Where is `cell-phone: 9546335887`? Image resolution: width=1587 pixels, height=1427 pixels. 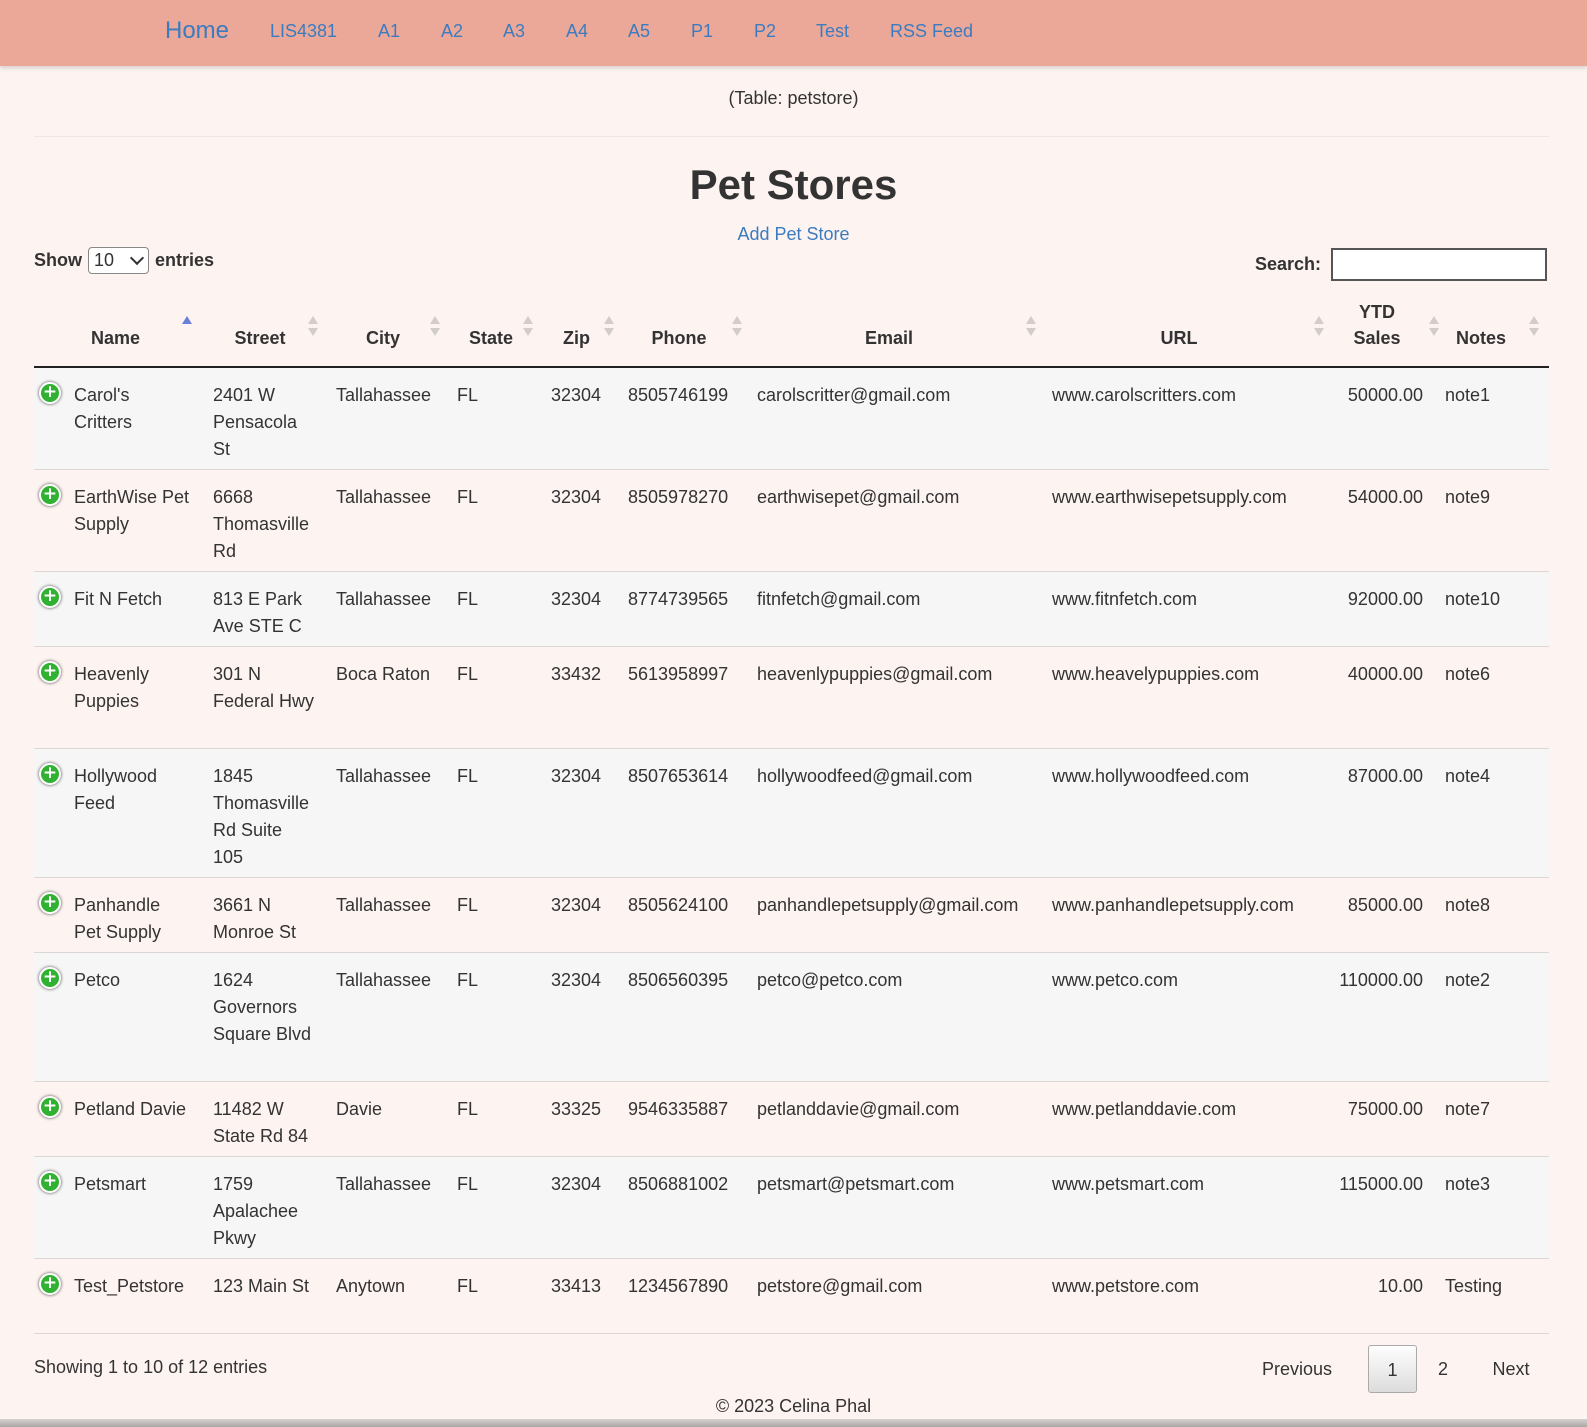 cell-phone: 9546335887 is located at coordinates (678, 1109).